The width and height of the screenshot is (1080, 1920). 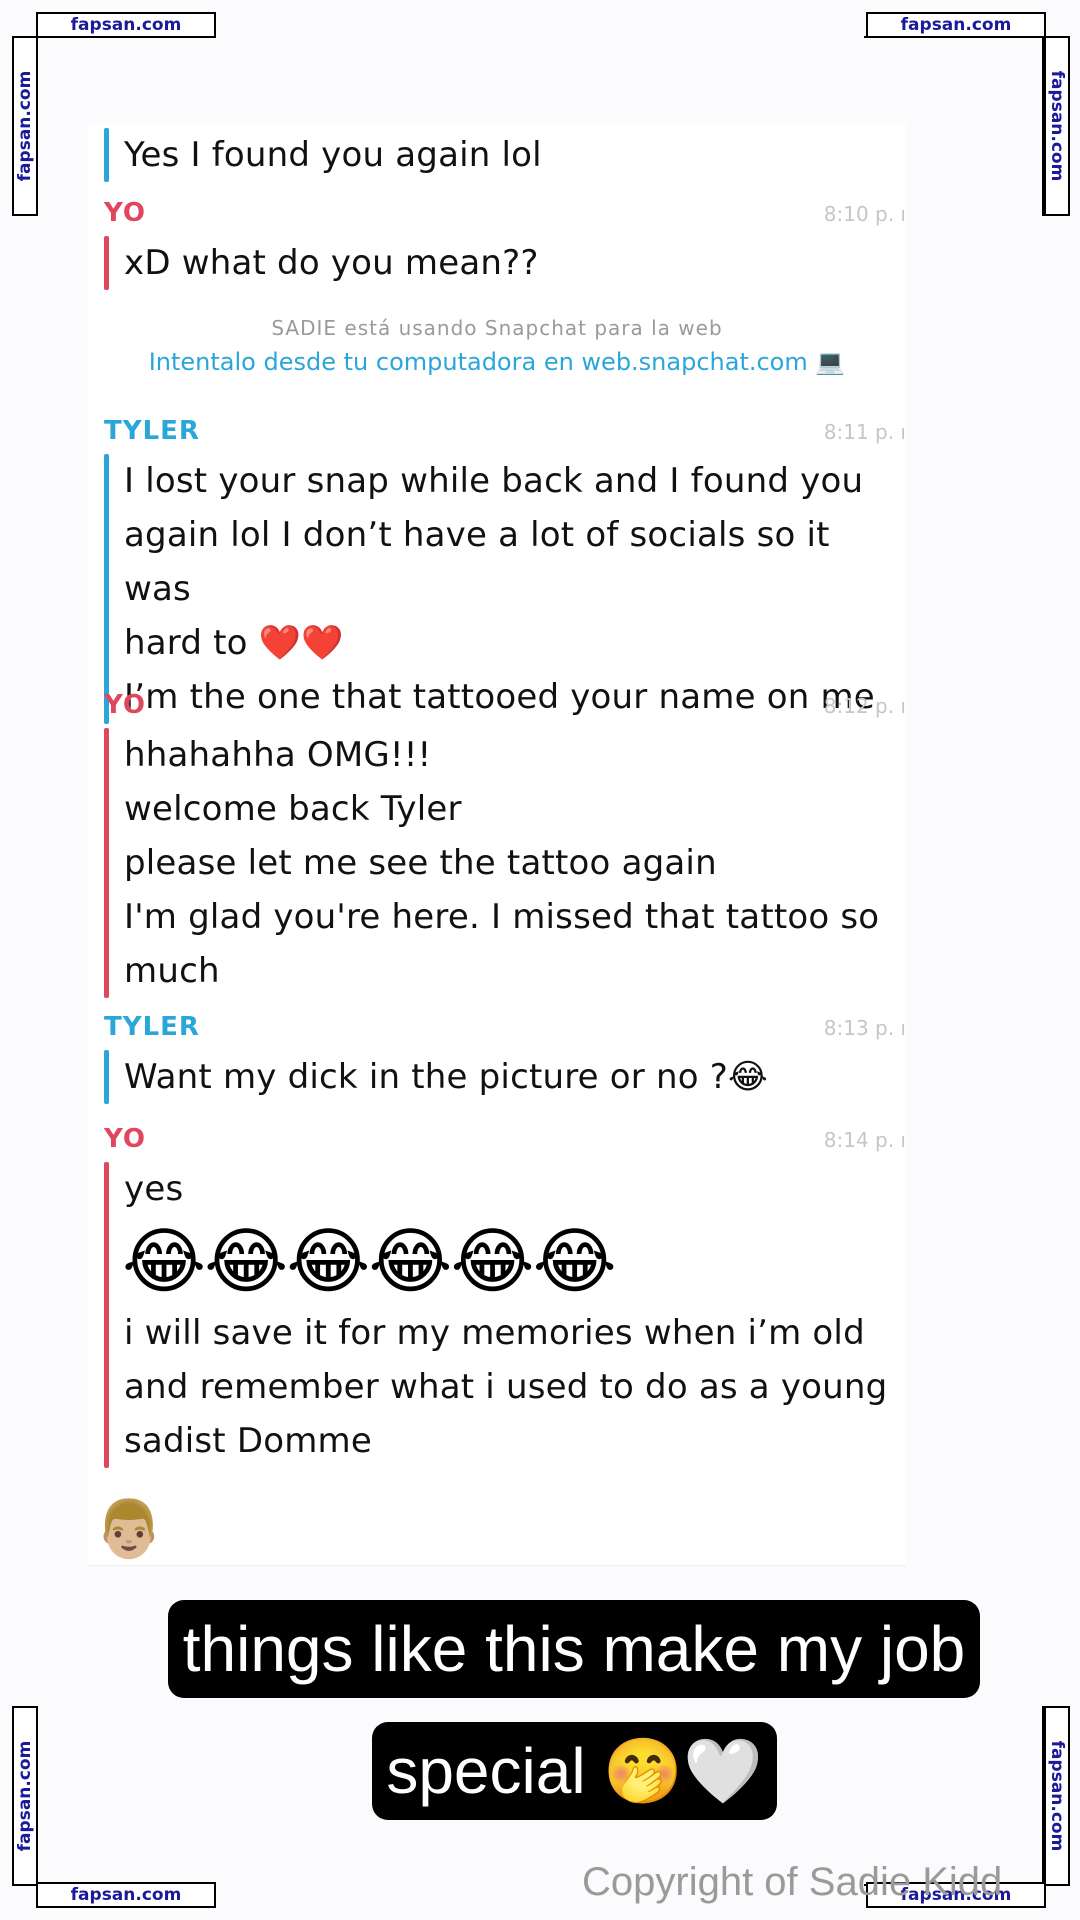 What do you see at coordinates (574, 1771) in the screenshot?
I see `caption-line-2: special 🤭🤍` at bounding box center [574, 1771].